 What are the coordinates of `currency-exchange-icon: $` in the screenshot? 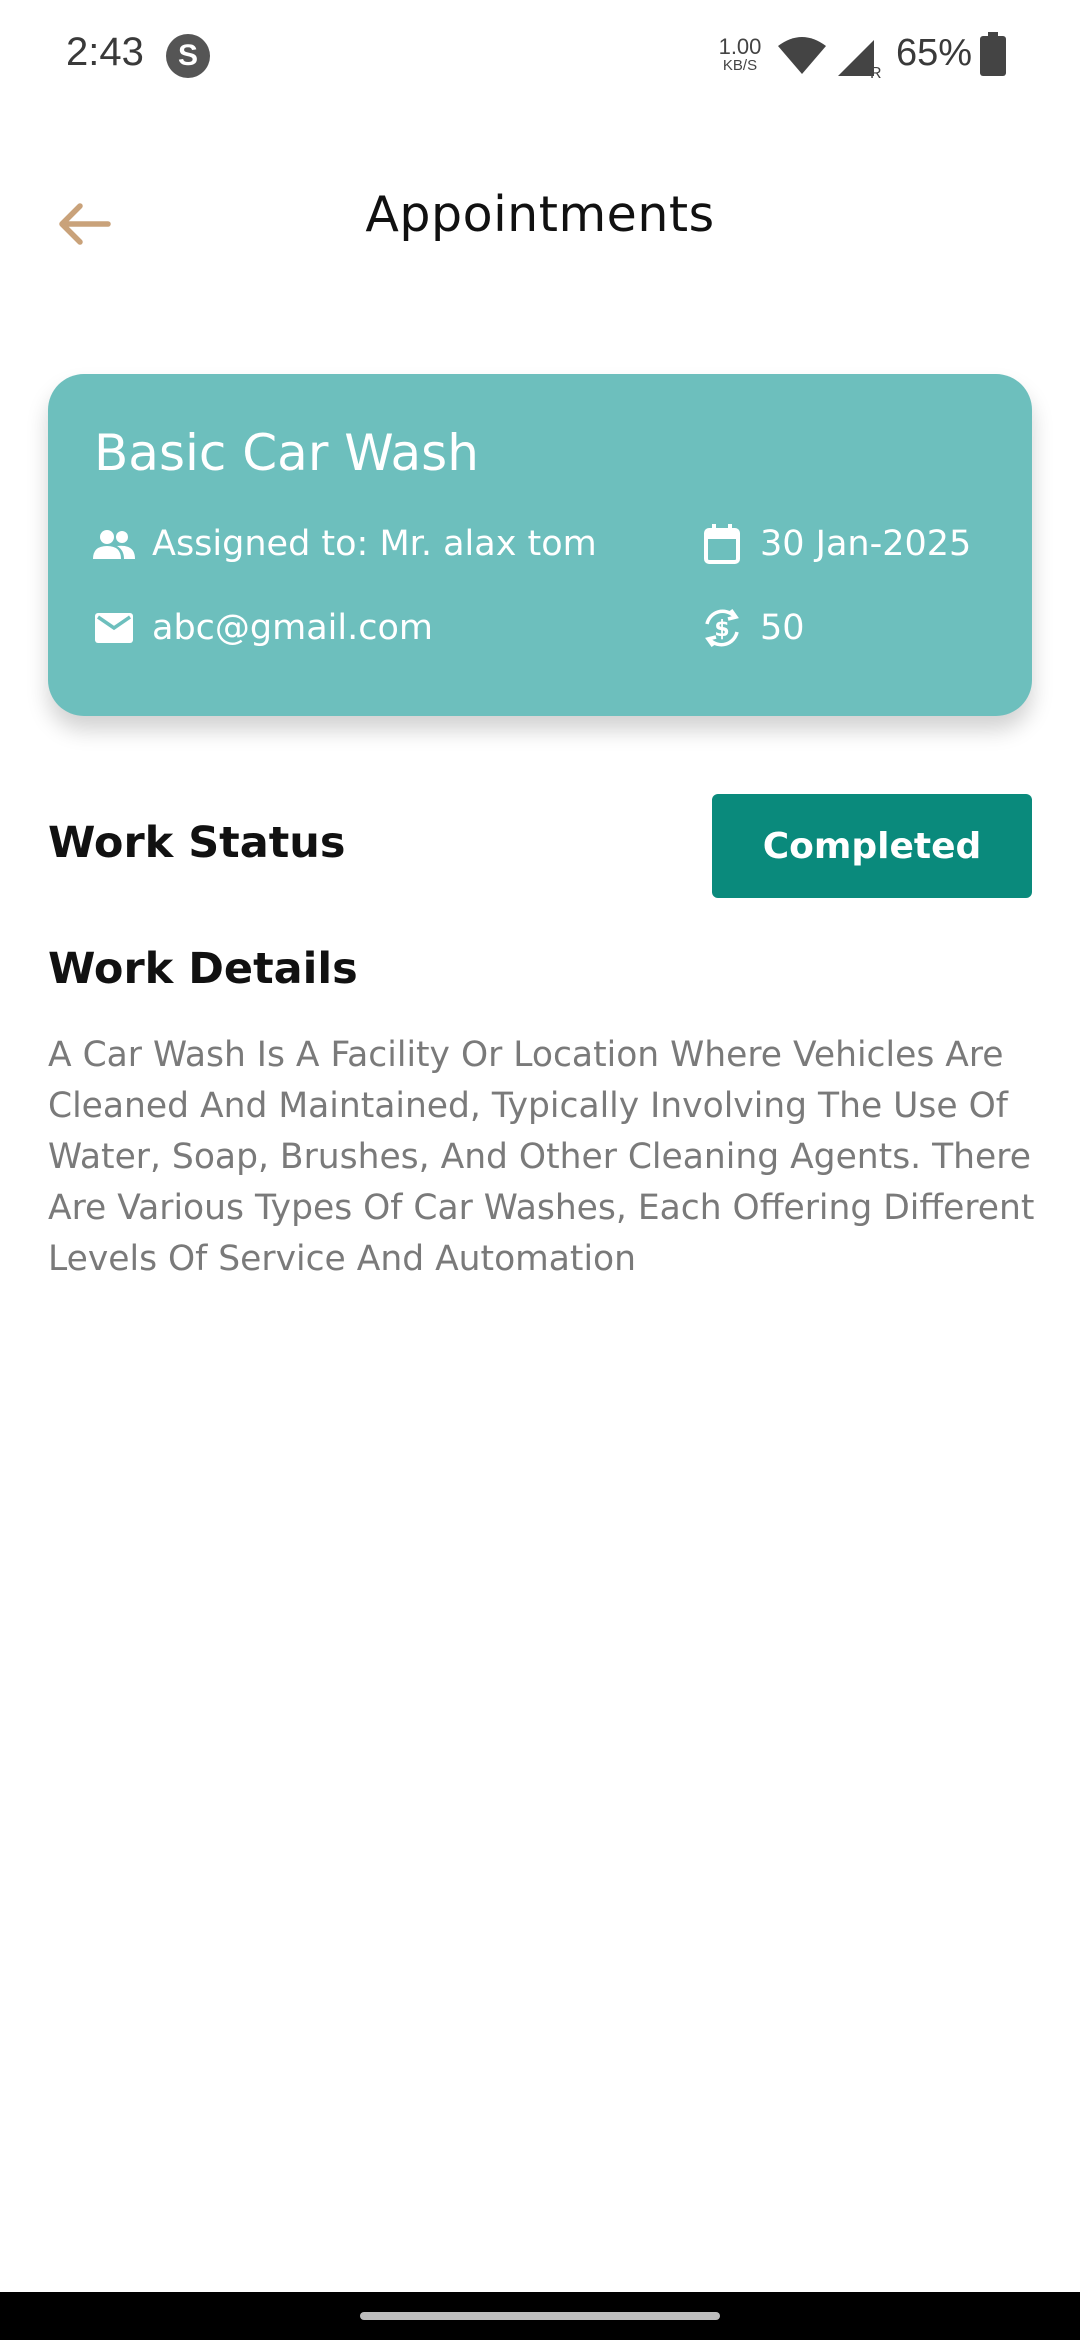 It's located at (722, 628).